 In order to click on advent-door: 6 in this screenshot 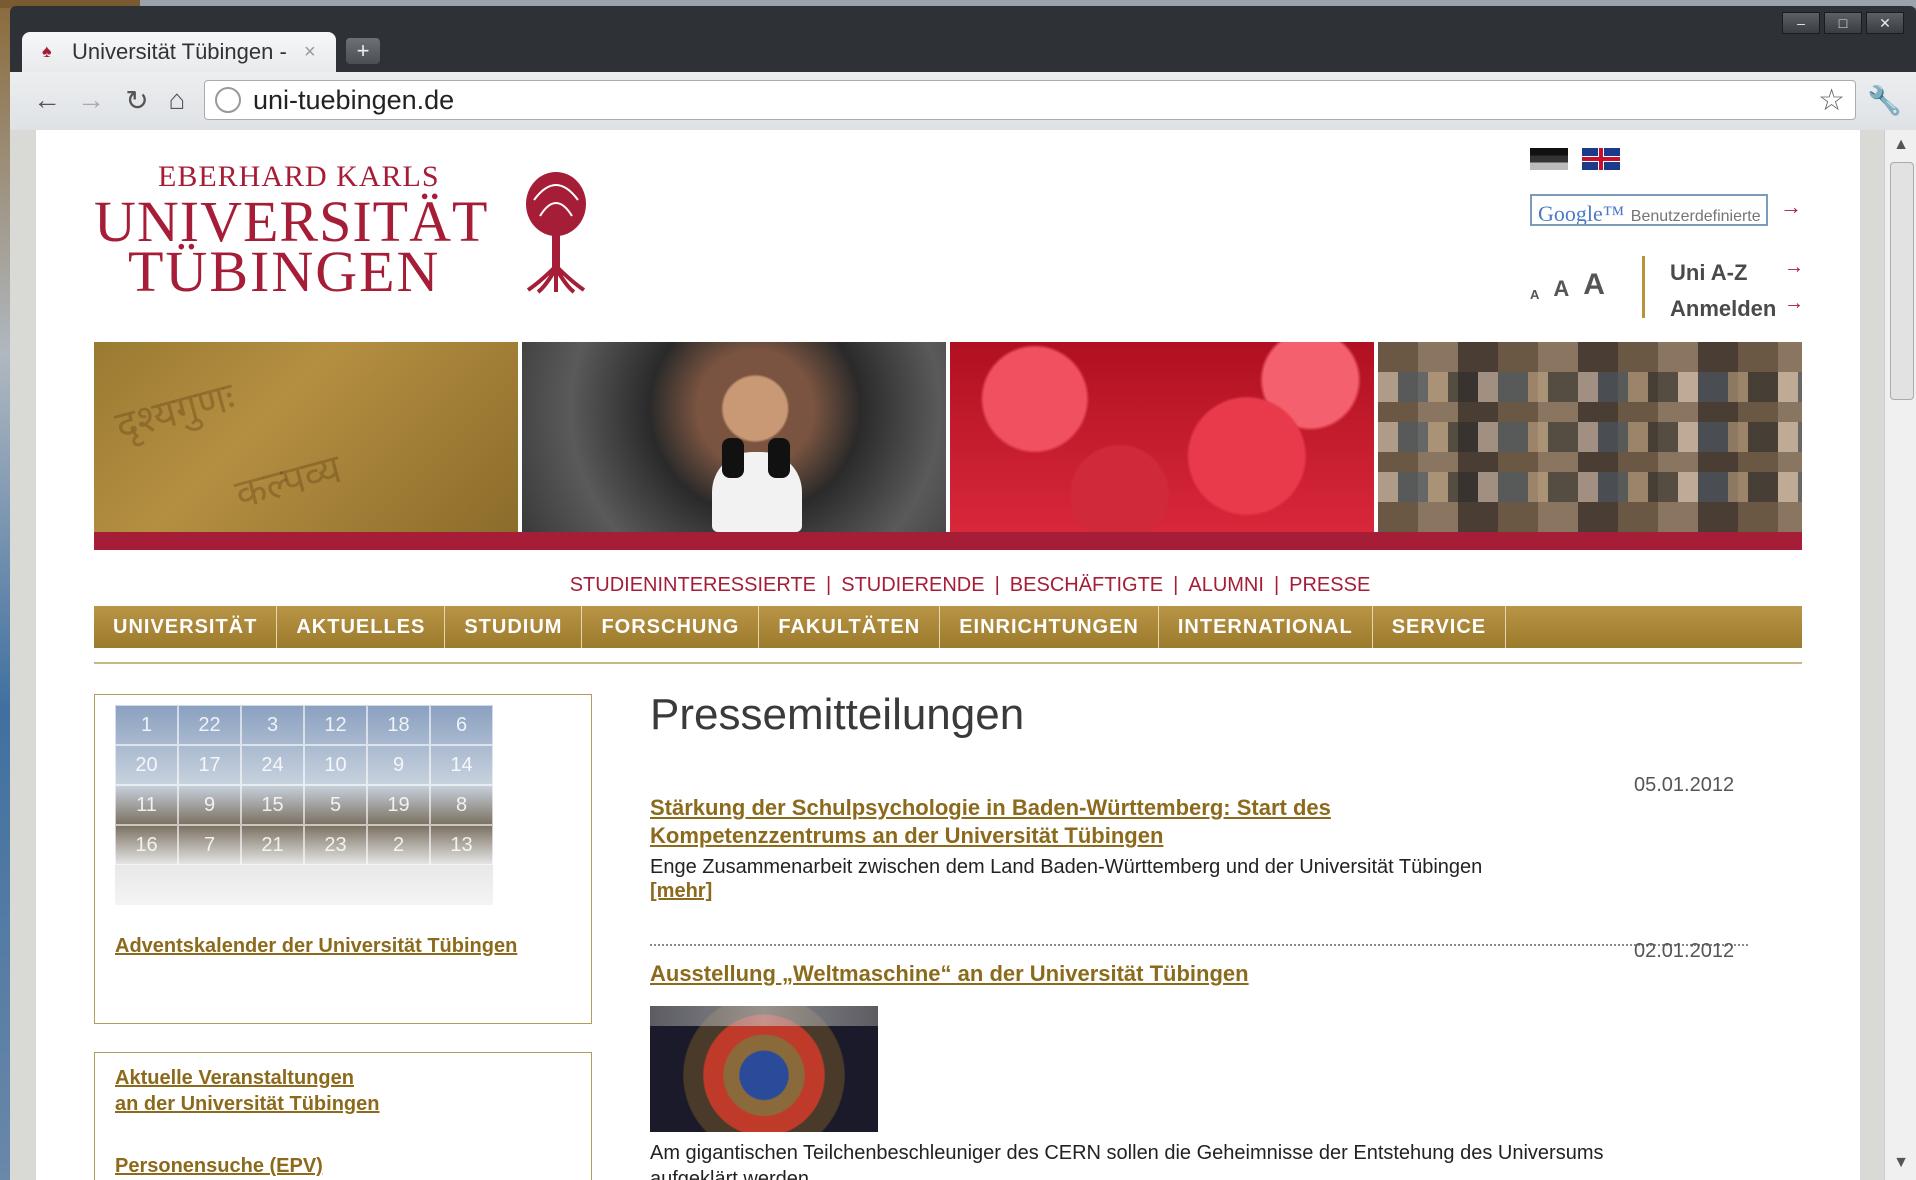, I will do `click(461, 725)`.